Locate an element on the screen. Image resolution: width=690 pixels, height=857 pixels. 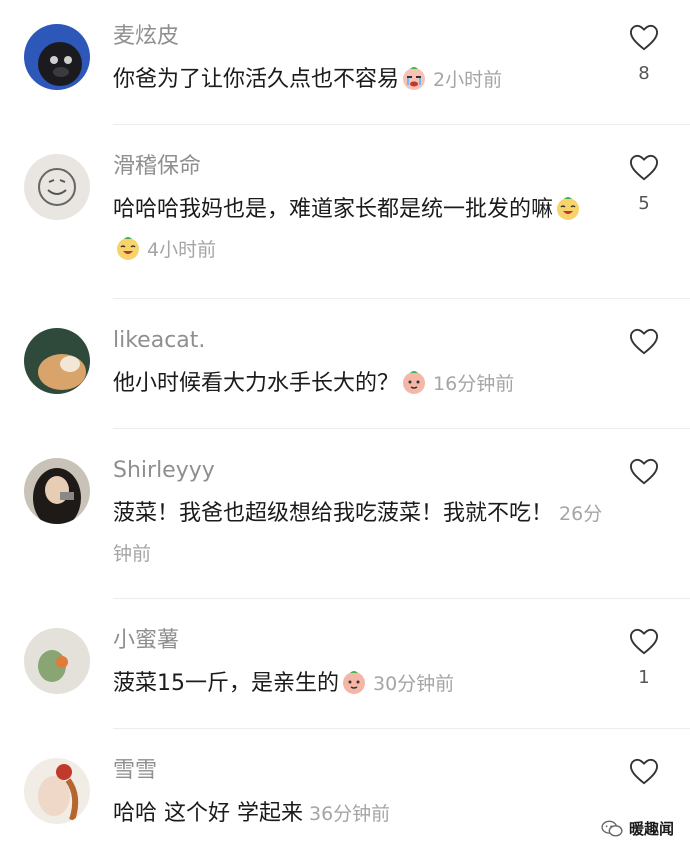
comment-body: 菠菜15一斤，是亲生的 is located at coordinates (226, 683).